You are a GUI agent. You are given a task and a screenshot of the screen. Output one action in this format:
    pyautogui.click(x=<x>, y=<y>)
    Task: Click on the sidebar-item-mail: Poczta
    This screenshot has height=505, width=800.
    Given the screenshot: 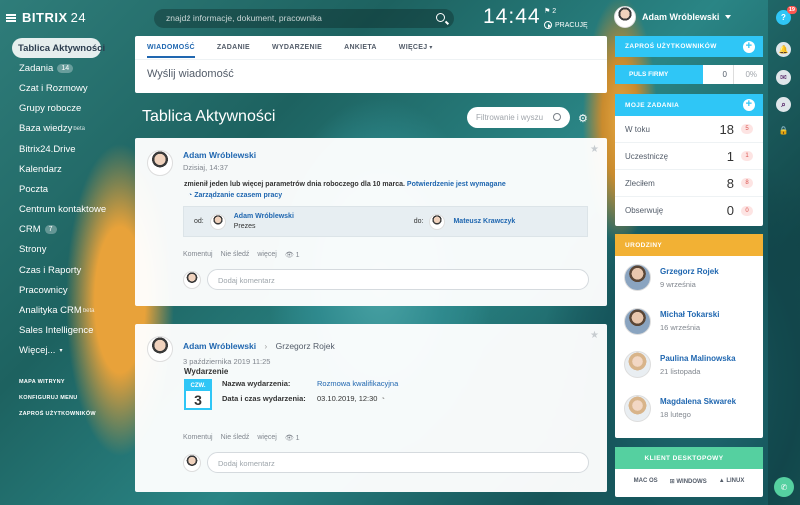 What is the action you would take?
    pyautogui.click(x=59, y=189)
    